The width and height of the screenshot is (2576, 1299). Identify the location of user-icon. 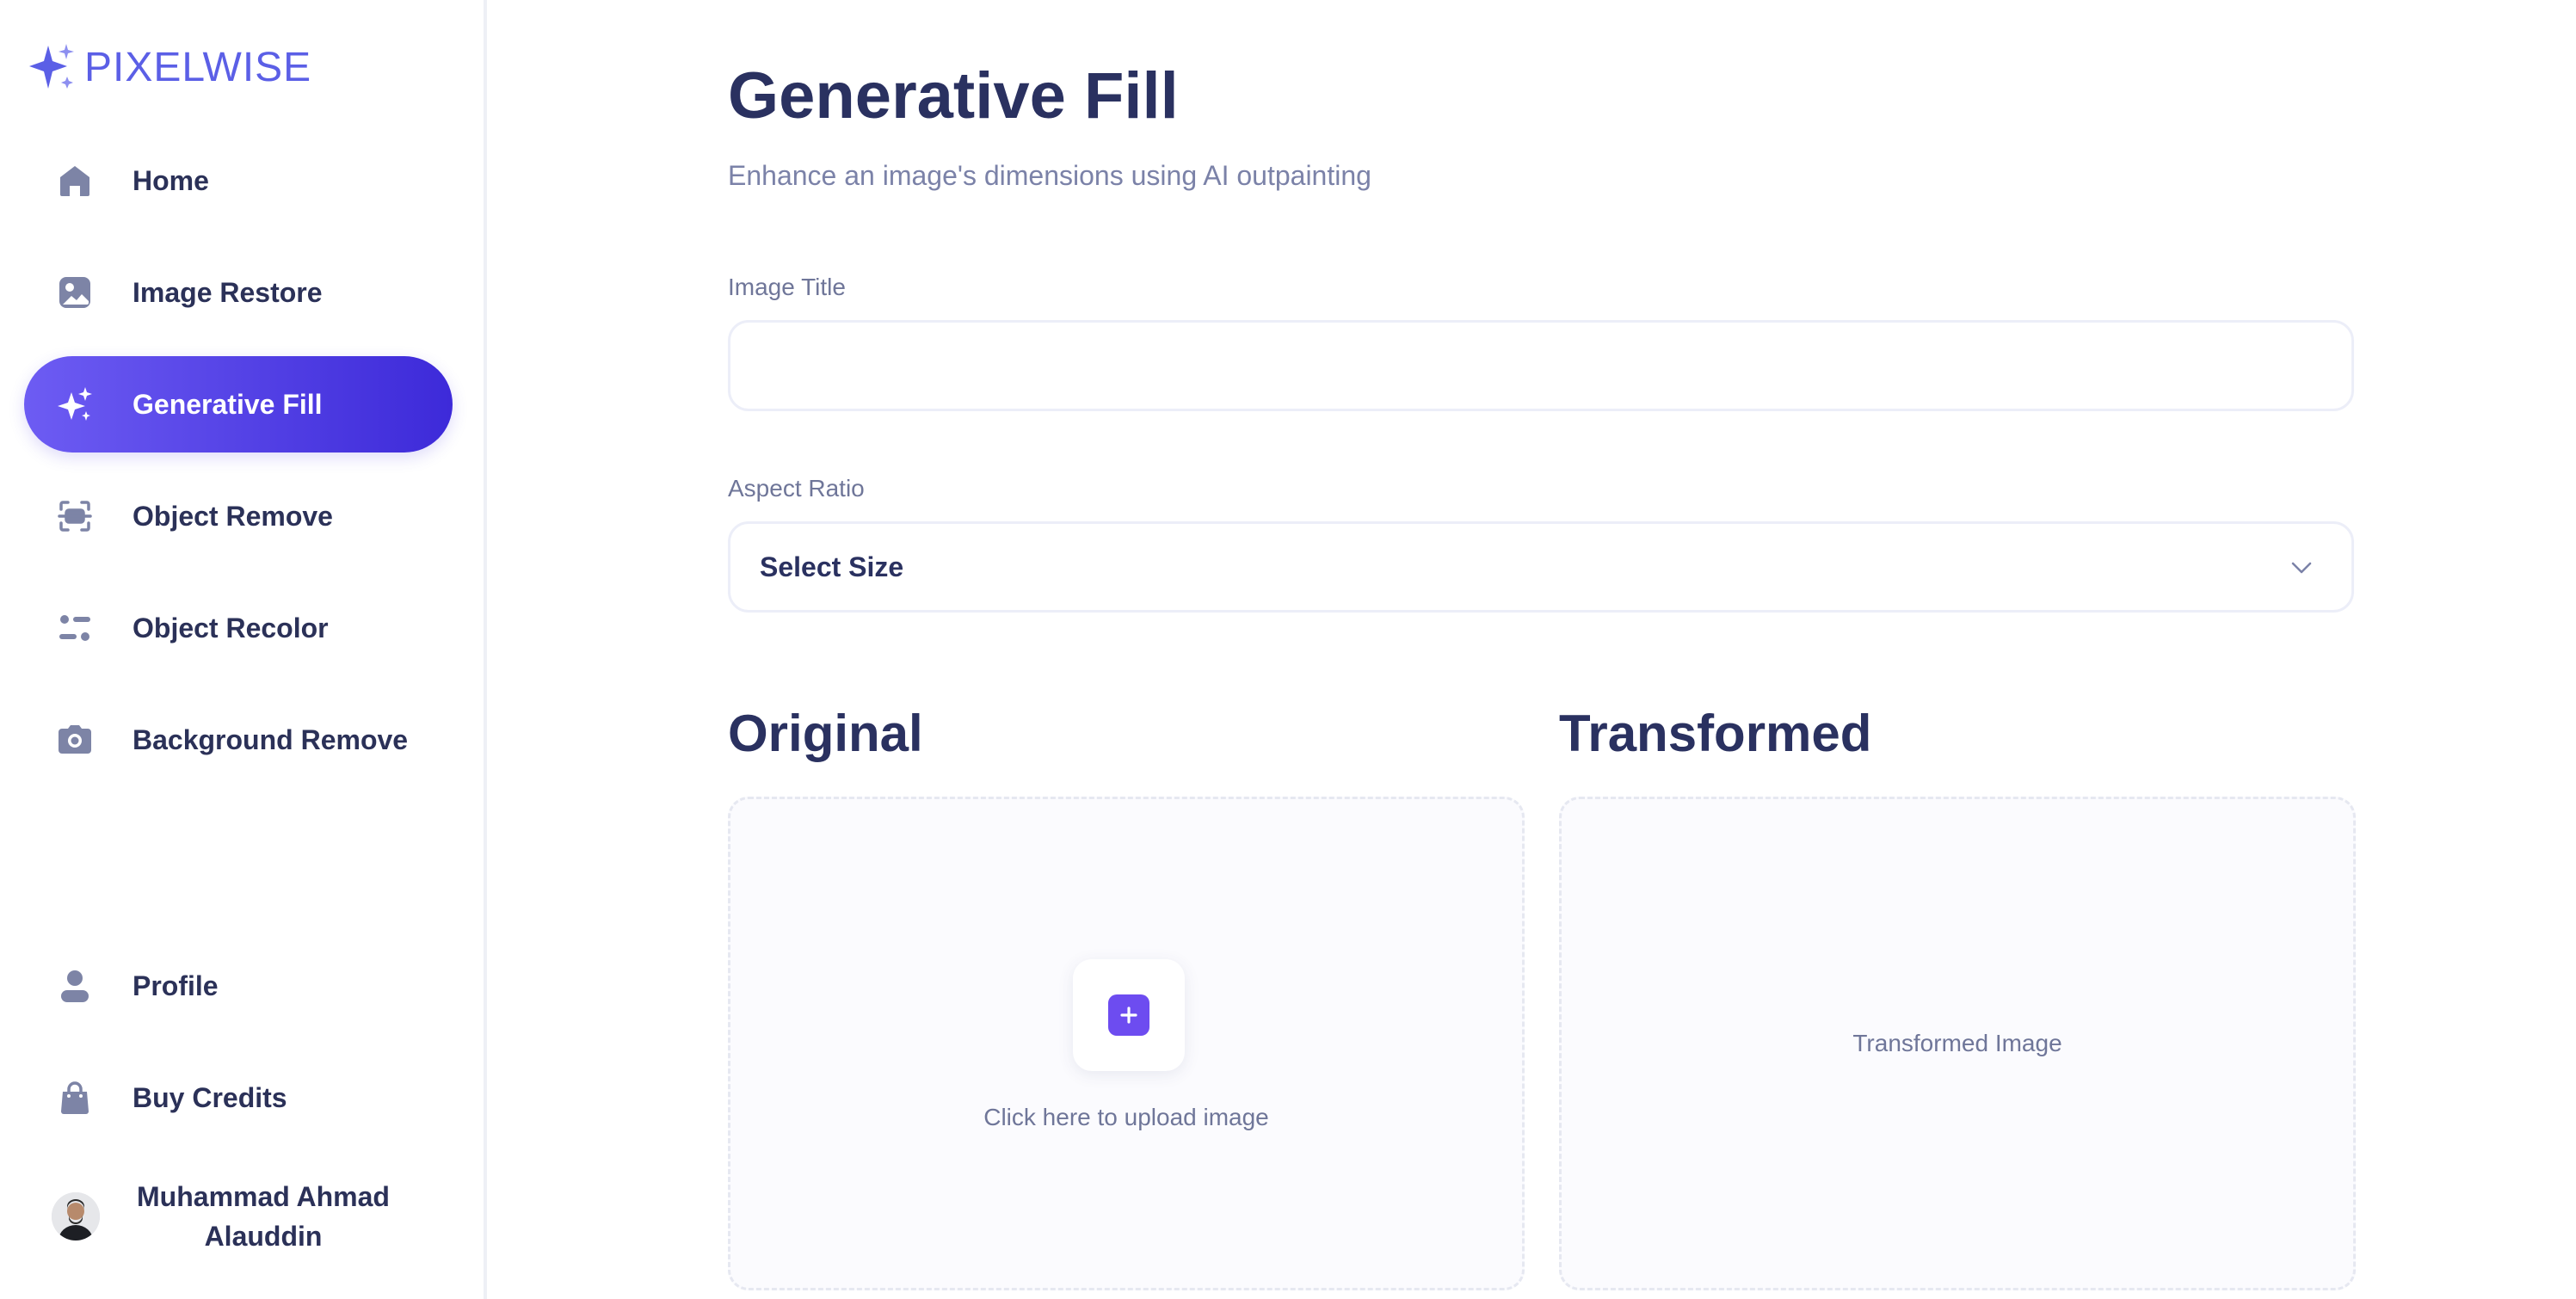
(75, 985).